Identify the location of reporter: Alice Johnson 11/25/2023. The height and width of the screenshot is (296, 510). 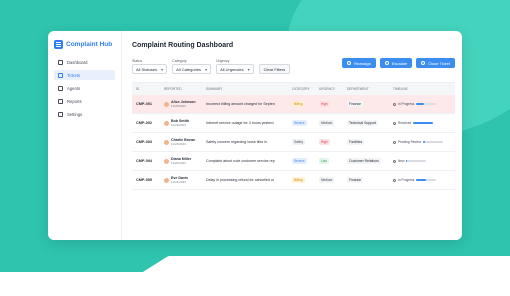
(185, 104).